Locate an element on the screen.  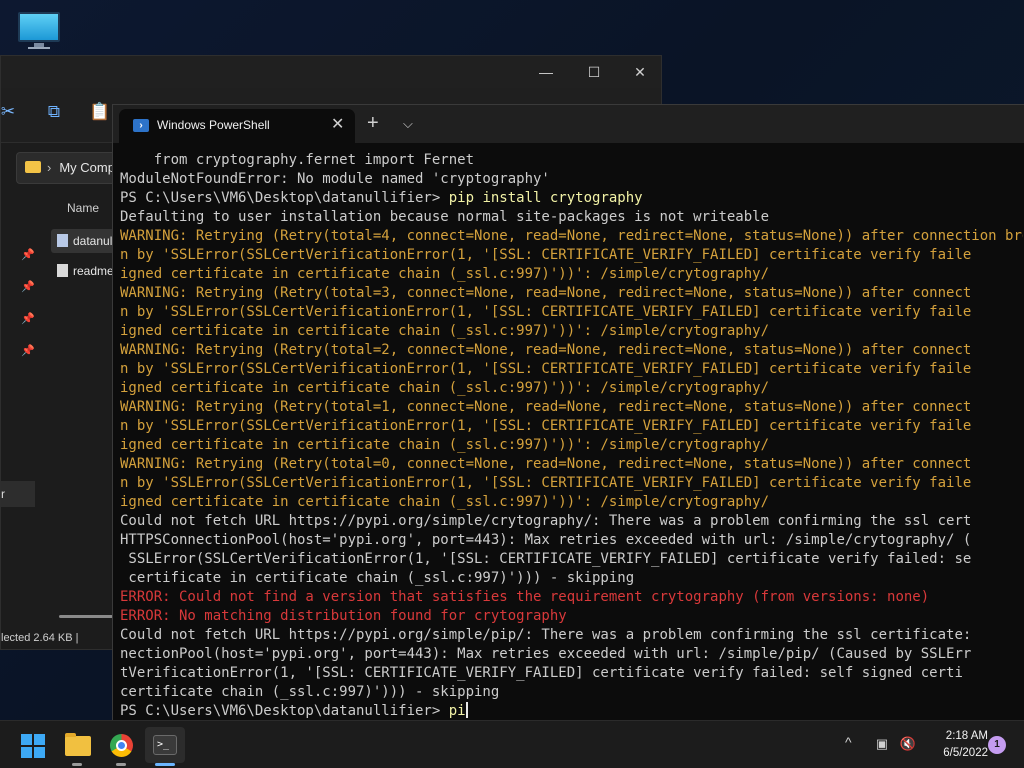
text-file-icon is located at coordinates (62, 270).